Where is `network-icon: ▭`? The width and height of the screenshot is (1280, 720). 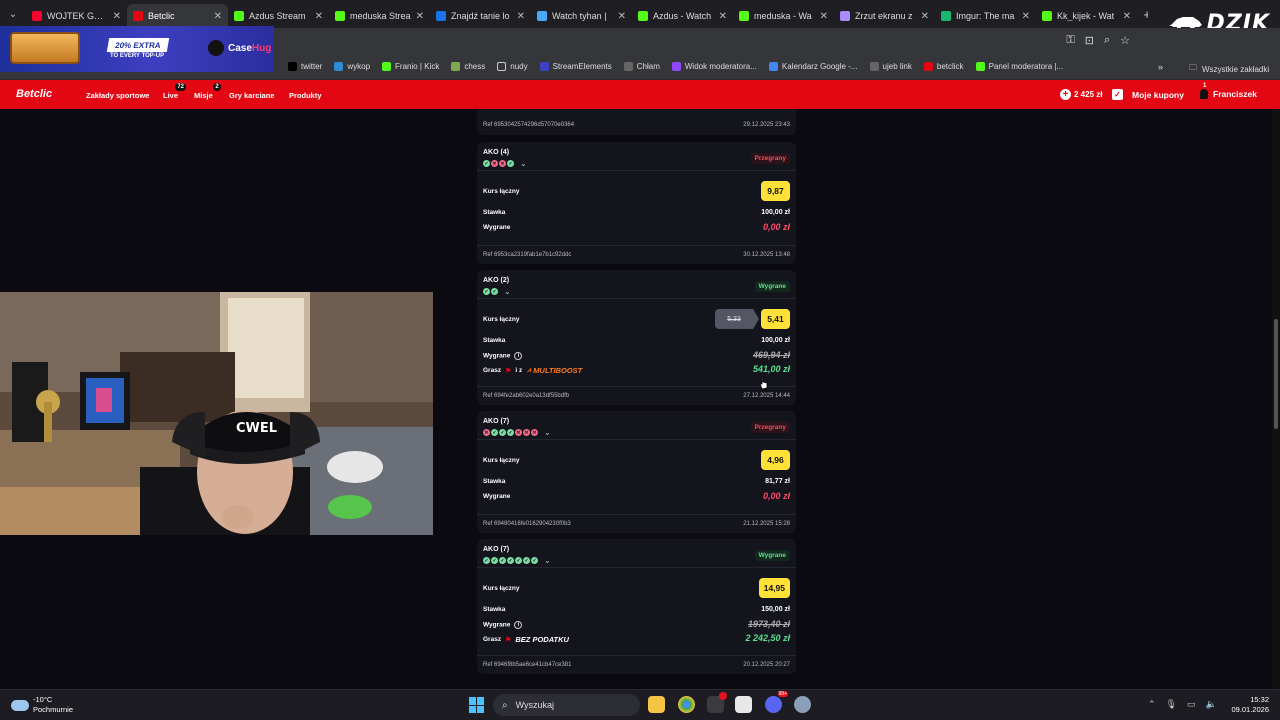 network-icon: ▭ is located at coordinates (1191, 704).